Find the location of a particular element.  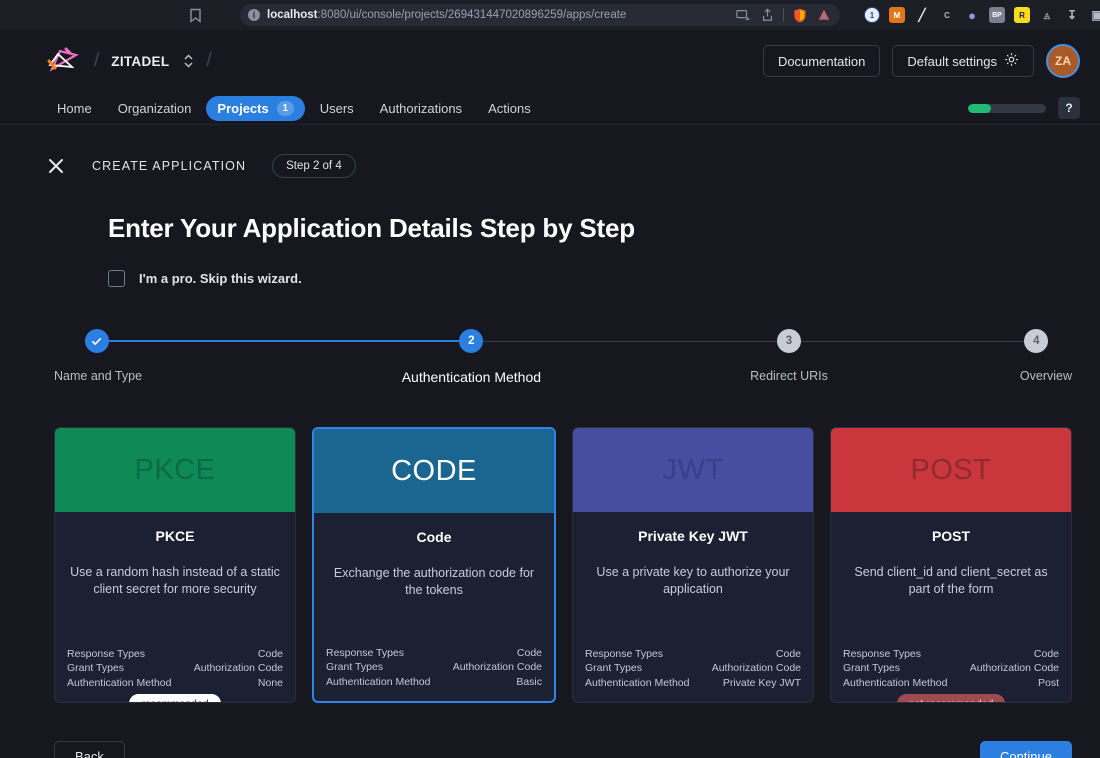

stepper-connector is located at coordinates (284, 341).